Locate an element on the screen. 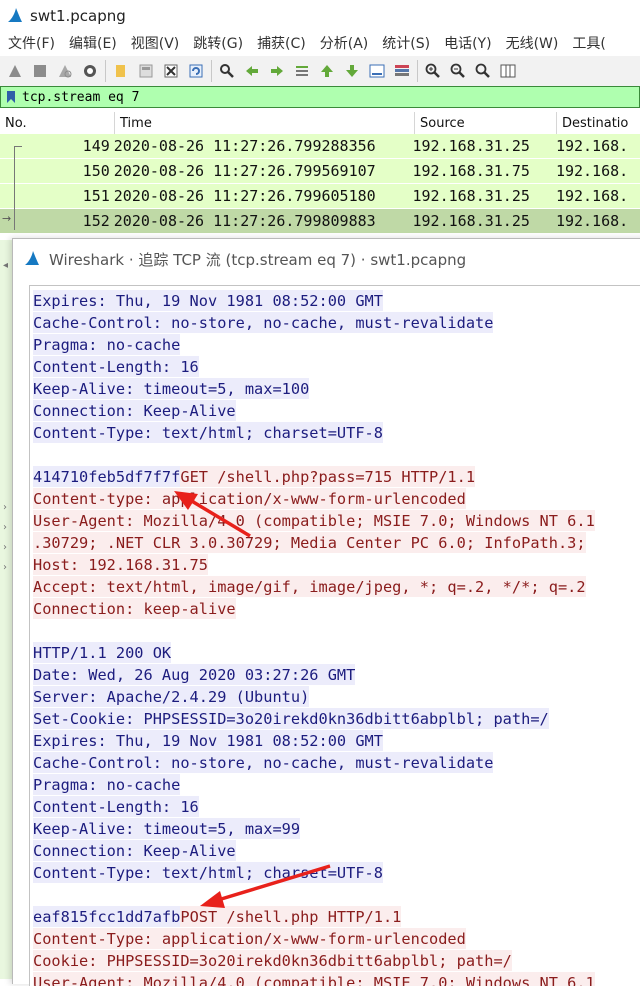 This screenshot has width=640, height=986. packet-list-header: No. Time Source Destinatio is located at coordinates (320, 123).